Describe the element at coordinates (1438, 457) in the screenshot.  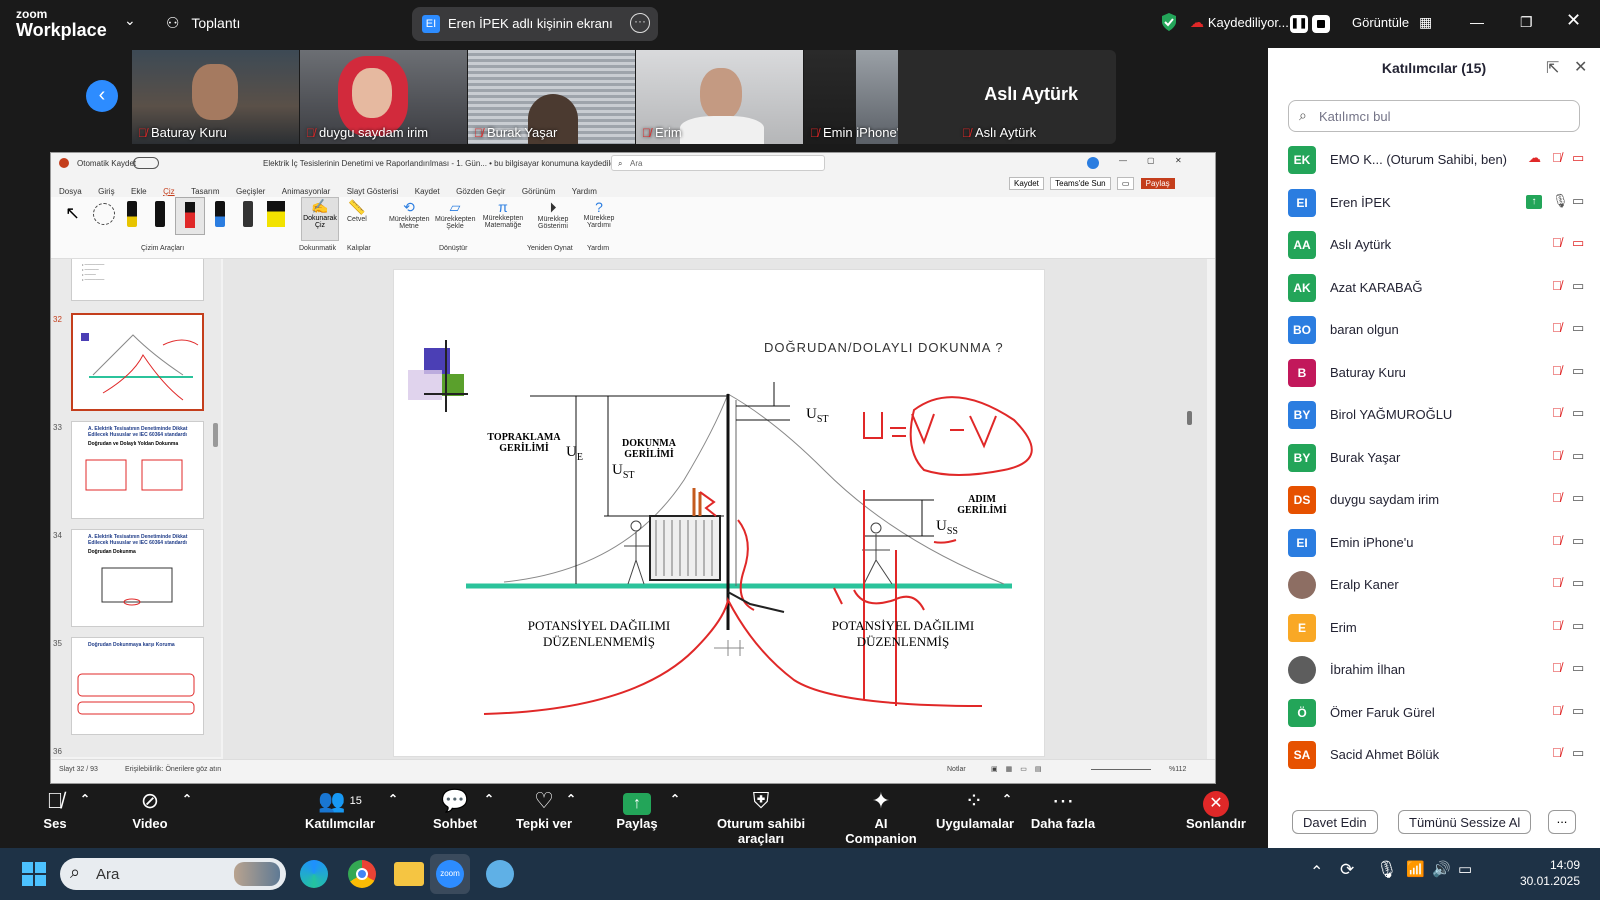
I see `participant-row: BY Burak Yaşar 🎙̸ ▭` at that location.